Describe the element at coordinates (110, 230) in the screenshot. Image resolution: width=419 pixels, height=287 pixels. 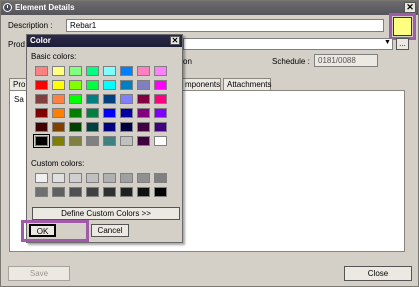
I see `cancel-button: Cancel` at that location.